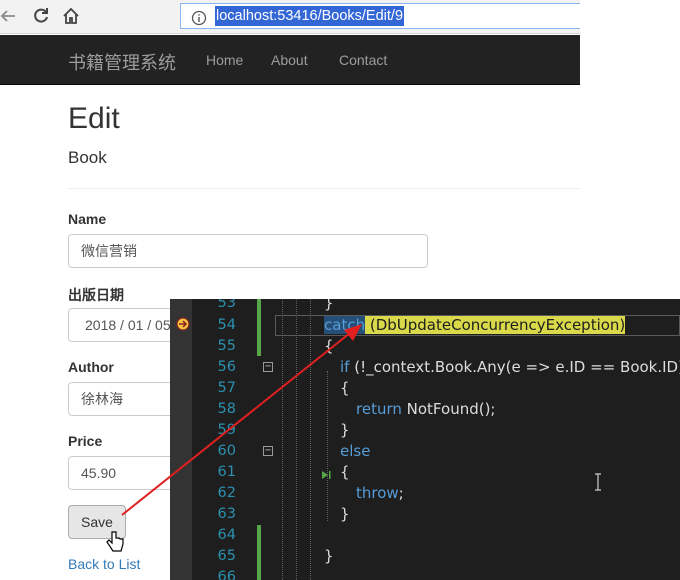  I want to click on line-number: 58, so click(226, 409).